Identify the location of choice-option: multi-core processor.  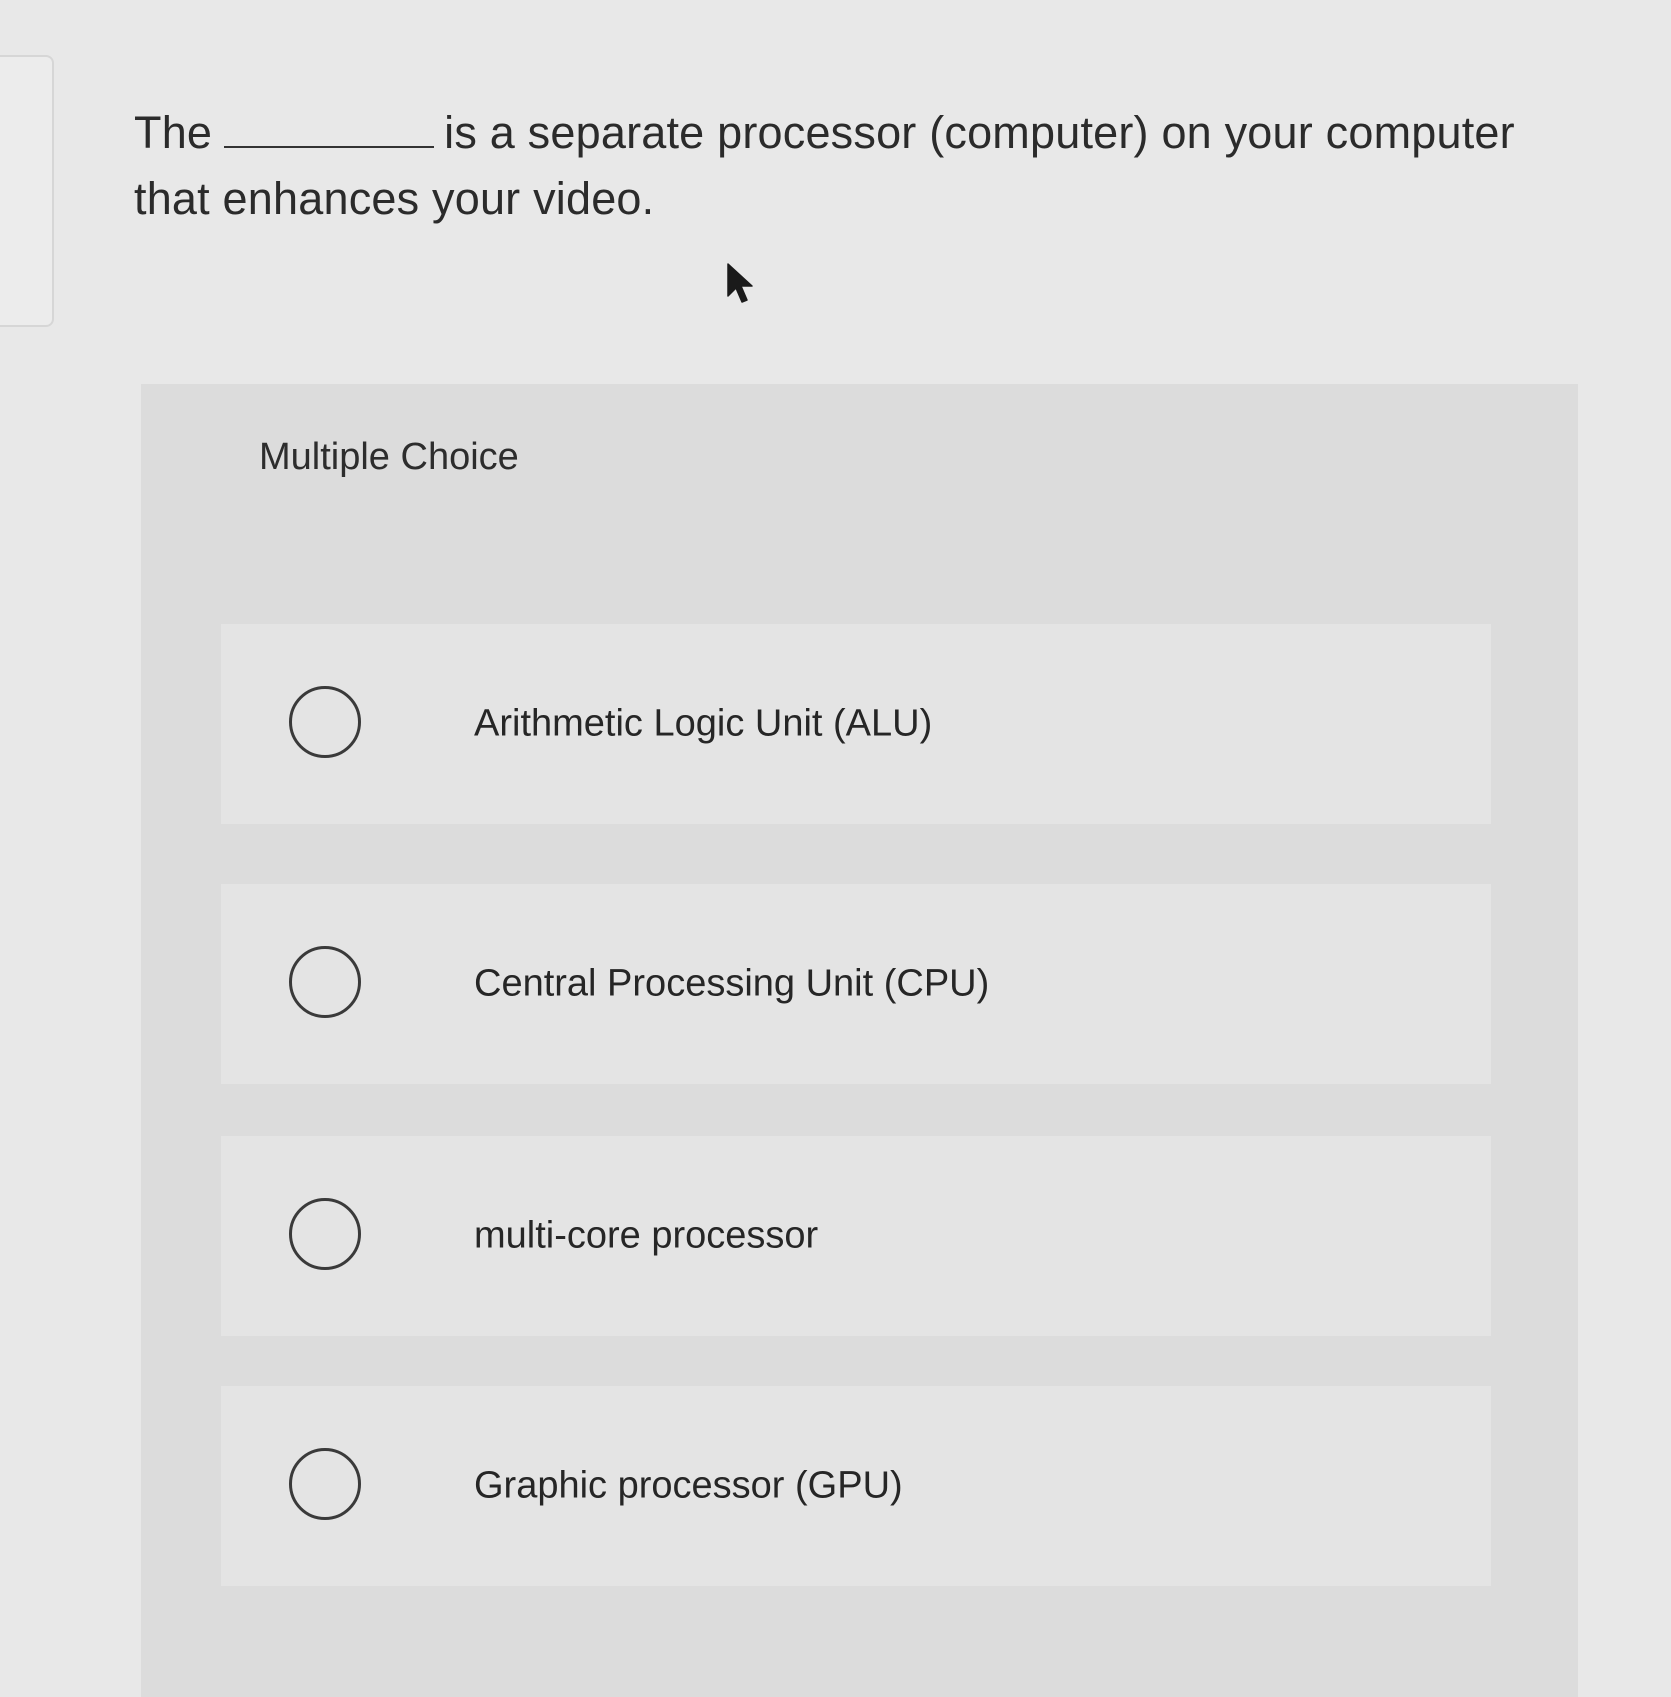
(856, 1236).